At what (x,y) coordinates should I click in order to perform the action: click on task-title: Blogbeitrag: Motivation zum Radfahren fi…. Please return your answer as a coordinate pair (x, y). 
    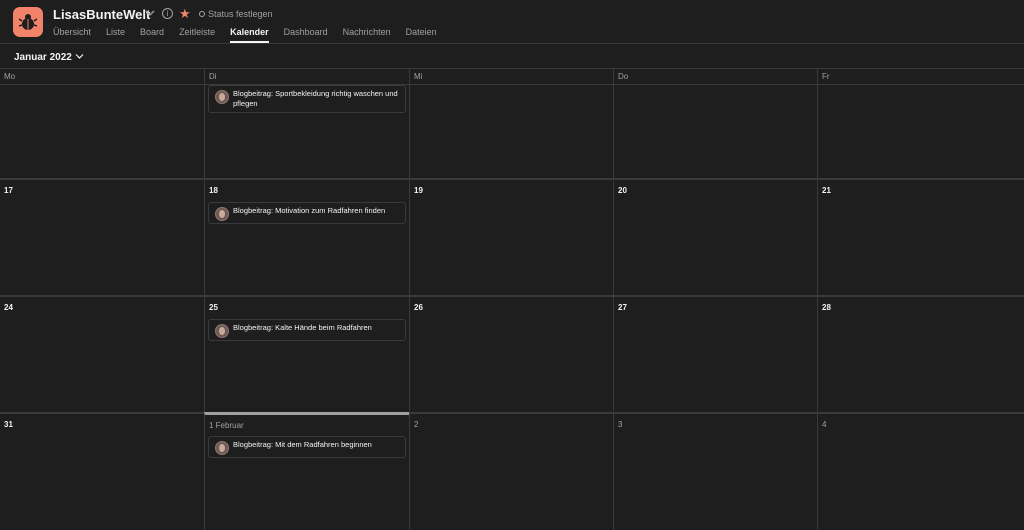
    Looking at the image, I should click on (309, 210).